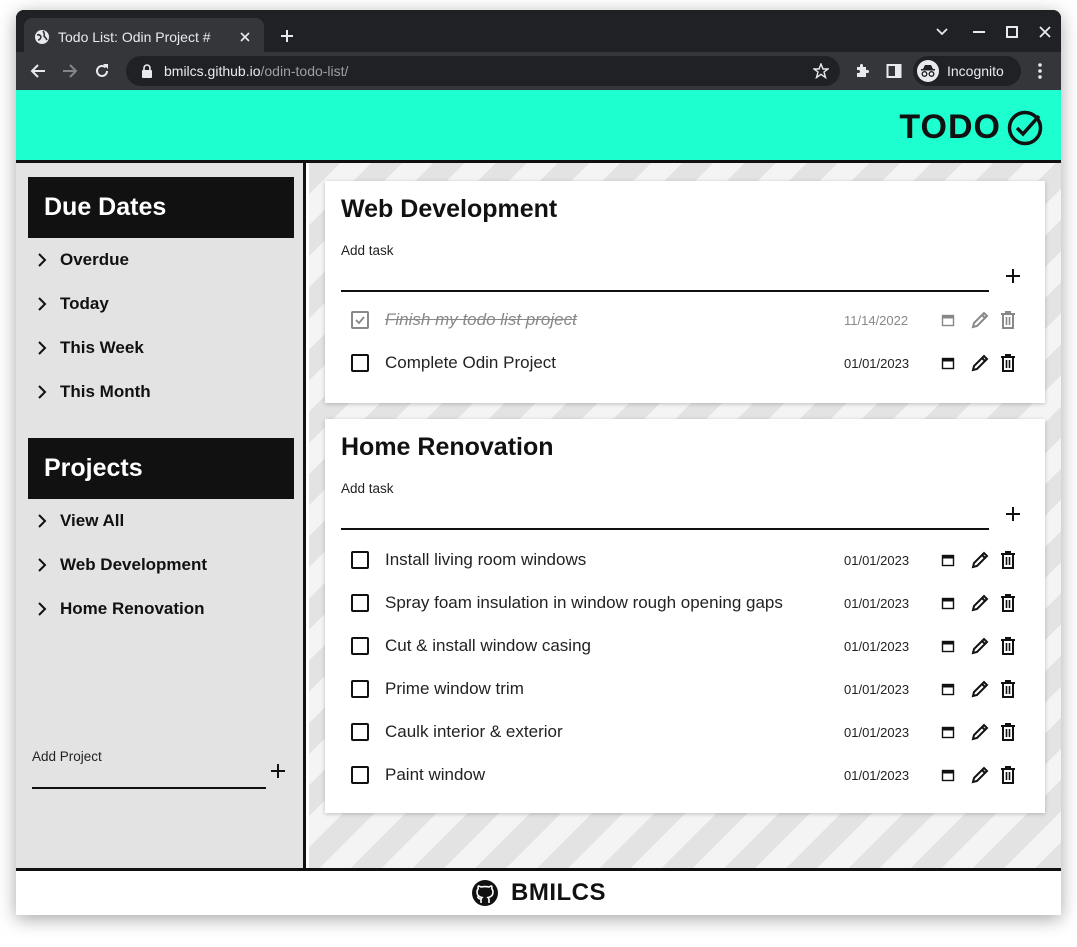  I want to click on menu-kebab-icon, so click(1040, 71).